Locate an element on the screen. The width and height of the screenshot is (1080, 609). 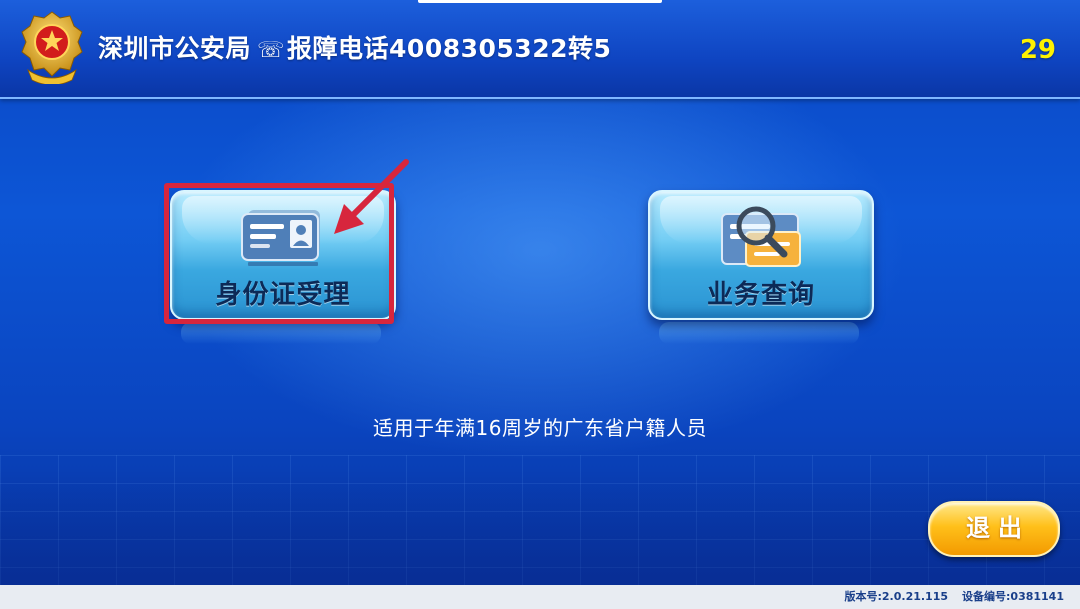
hotline-text: 报障电话4008305322转5 is located at coordinates (449, 48).